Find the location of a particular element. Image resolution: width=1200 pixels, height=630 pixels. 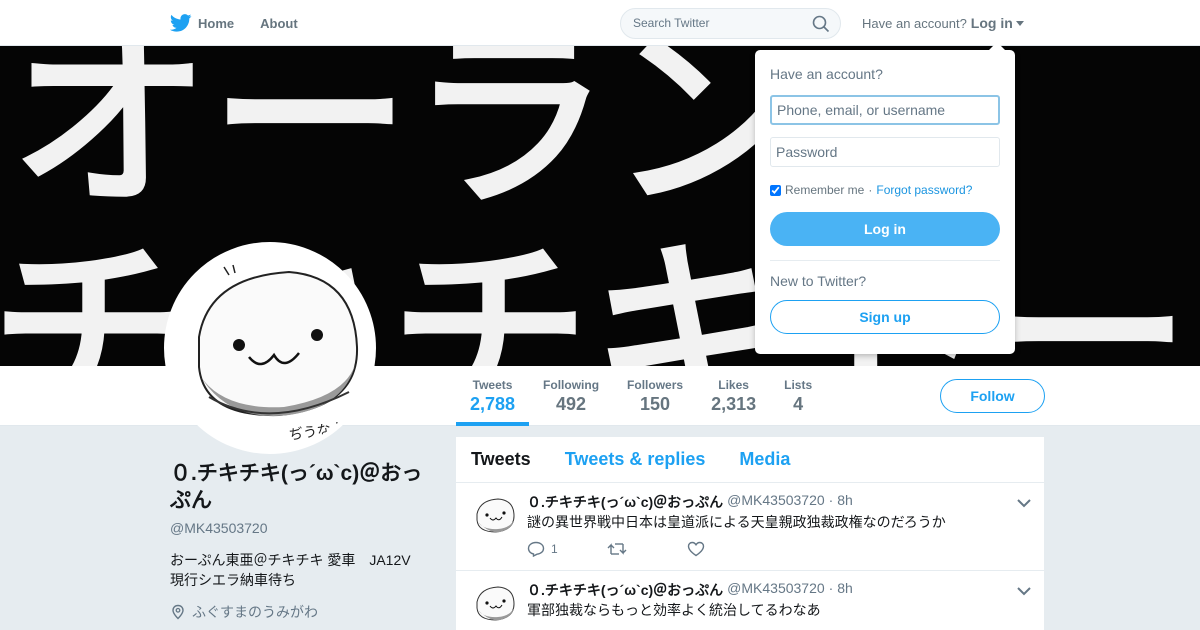

nav-home-link: Home is located at coordinates (202, 23).